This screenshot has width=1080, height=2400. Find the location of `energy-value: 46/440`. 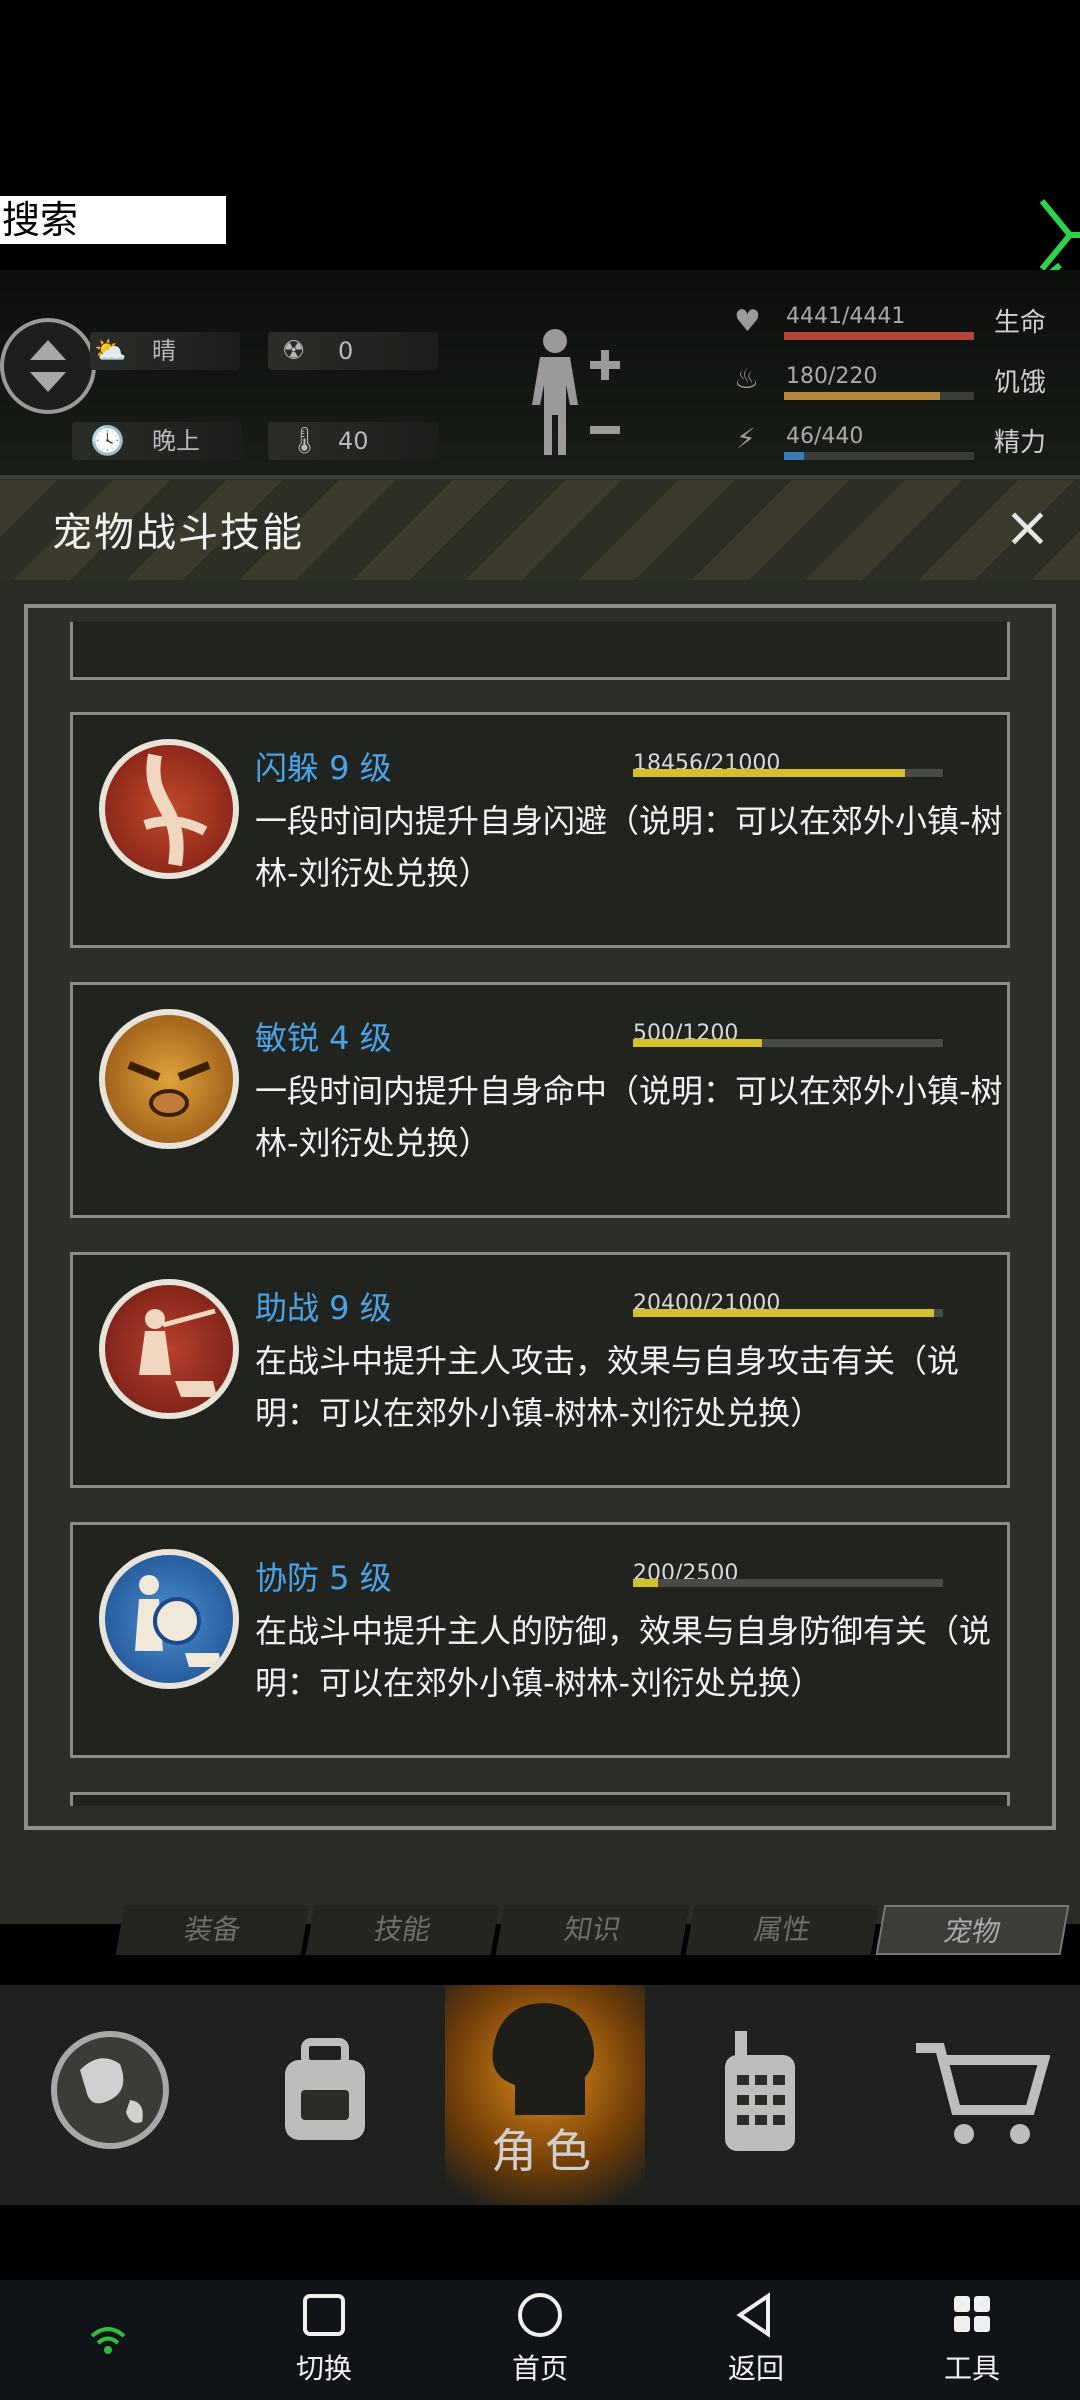

energy-value: 46/440 is located at coordinates (825, 436).